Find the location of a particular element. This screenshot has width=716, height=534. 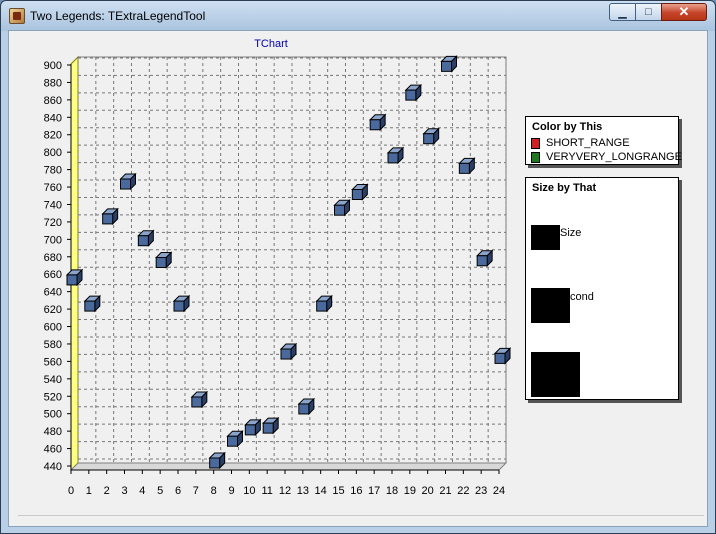

legend-item-short-range: SHORT_RANGE is located at coordinates (580, 143).